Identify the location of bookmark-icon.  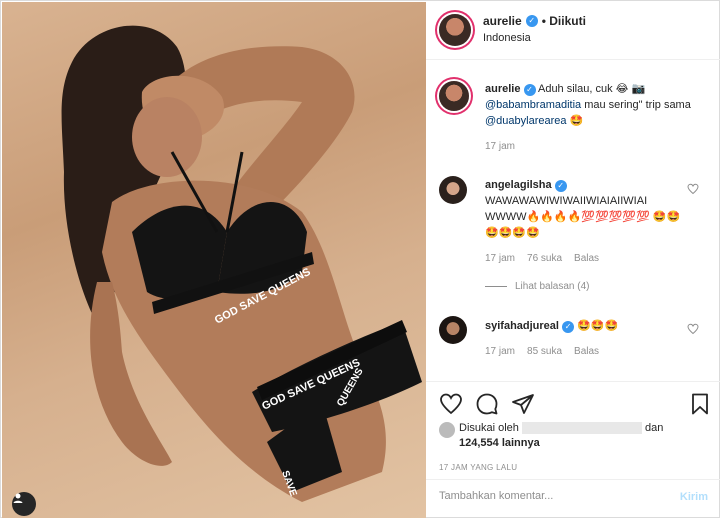
(700, 404).